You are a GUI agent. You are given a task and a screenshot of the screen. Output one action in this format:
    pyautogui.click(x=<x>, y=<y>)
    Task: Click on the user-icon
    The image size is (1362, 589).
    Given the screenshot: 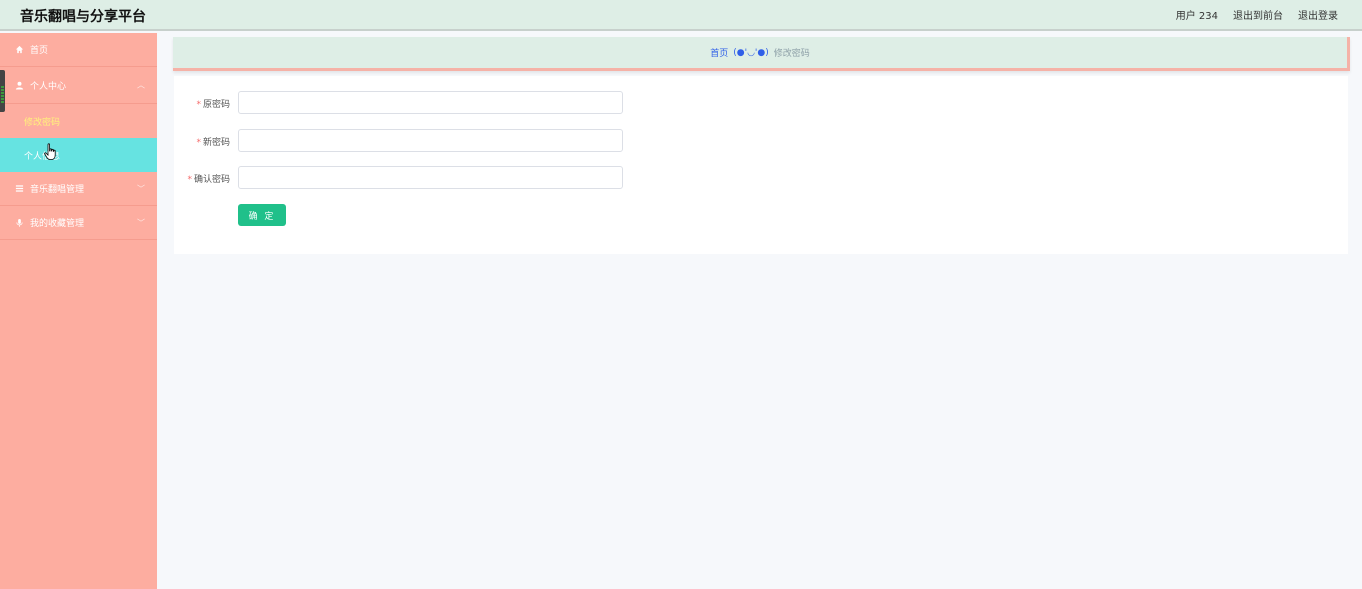 What is the action you would take?
    pyautogui.click(x=19, y=85)
    